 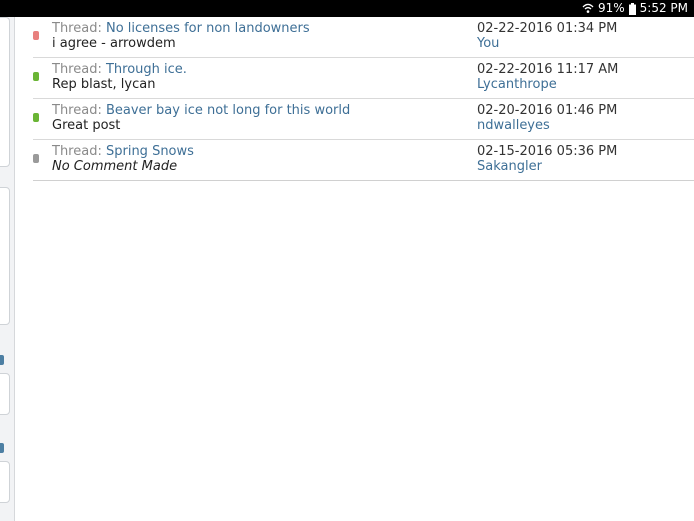 I want to click on thread-link: Through ice., so click(x=146, y=69).